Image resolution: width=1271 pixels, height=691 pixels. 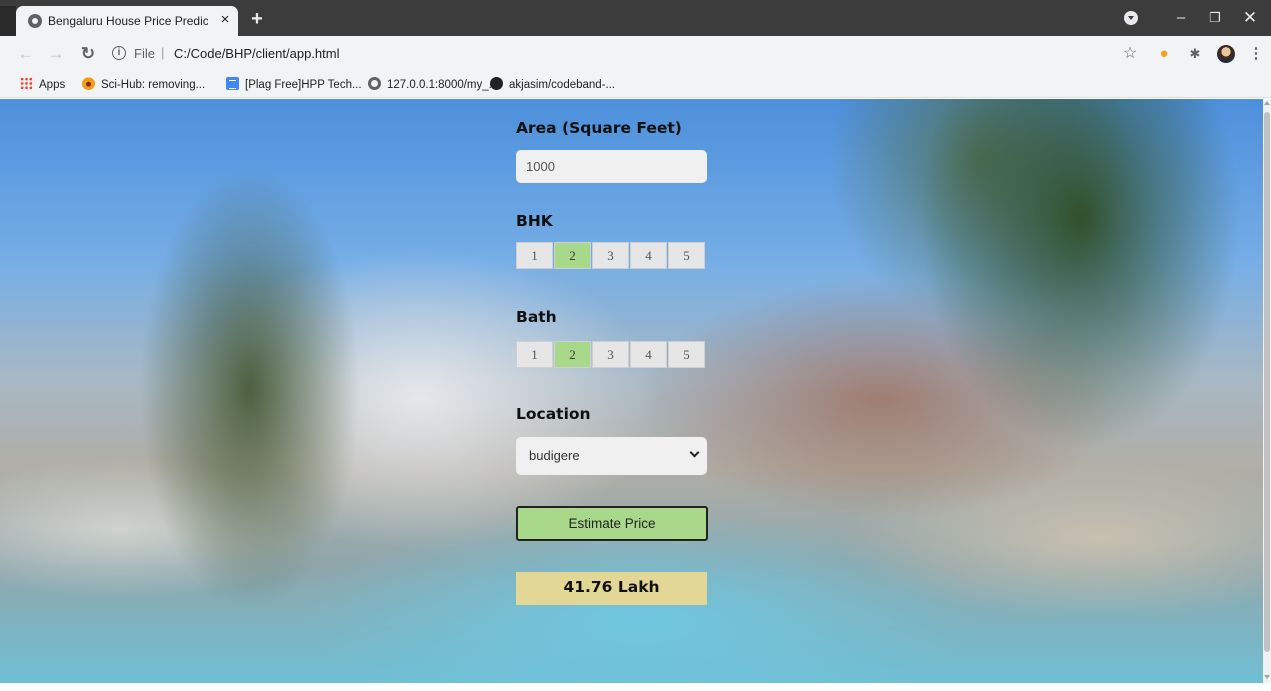 I want to click on star-icon: ☆, so click(x=1130, y=54).